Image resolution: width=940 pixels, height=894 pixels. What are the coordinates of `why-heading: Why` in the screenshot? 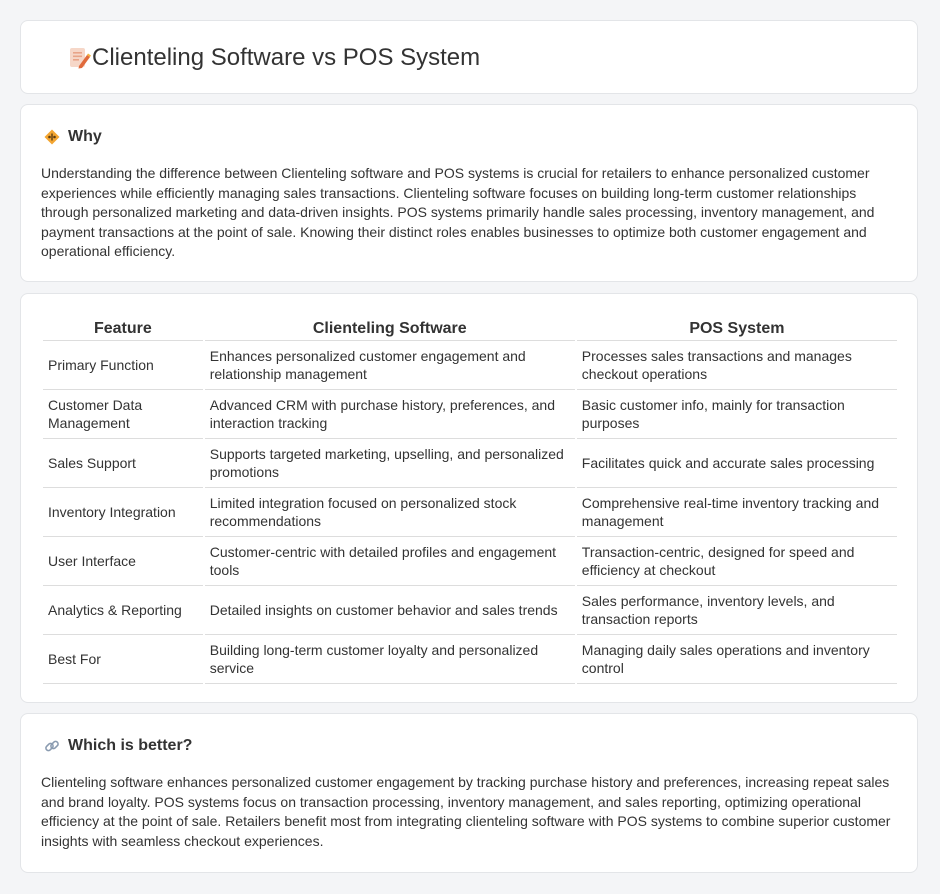 It's located at (73, 137).